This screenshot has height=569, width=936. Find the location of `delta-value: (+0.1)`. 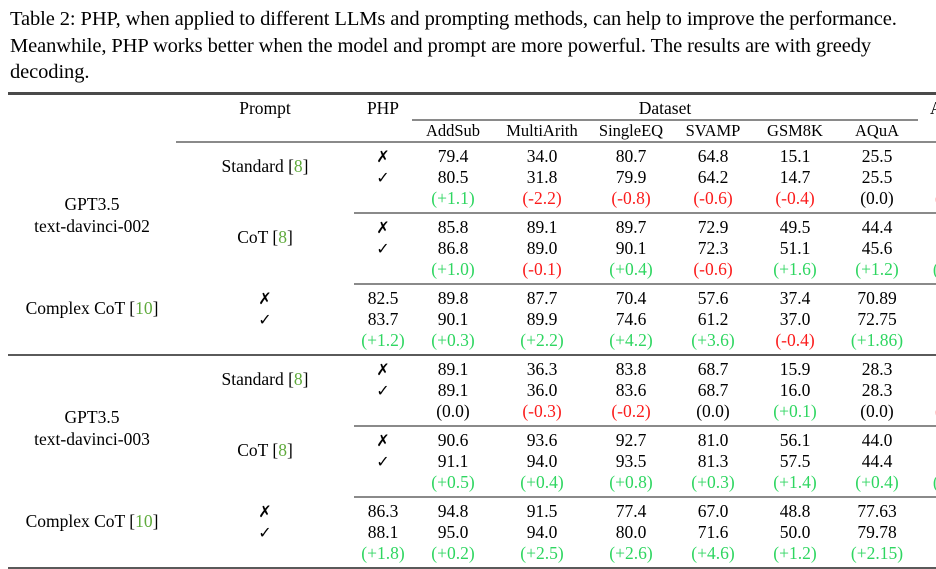

delta-value: (+0.1) is located at coordinates (795, 410).